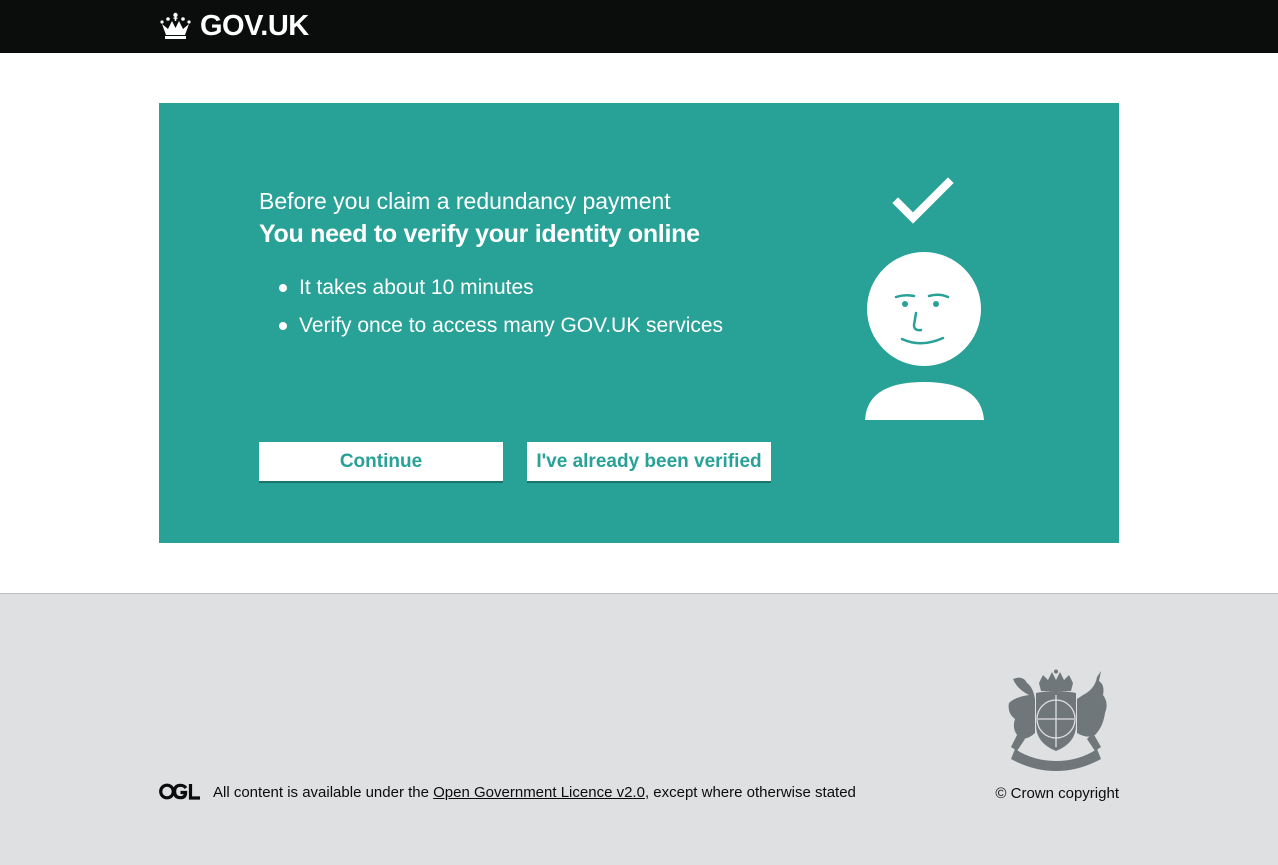 This screenshot has height=865, width=1278. I want to click on licence-prefix: All content is available under the, so click(323, 792).